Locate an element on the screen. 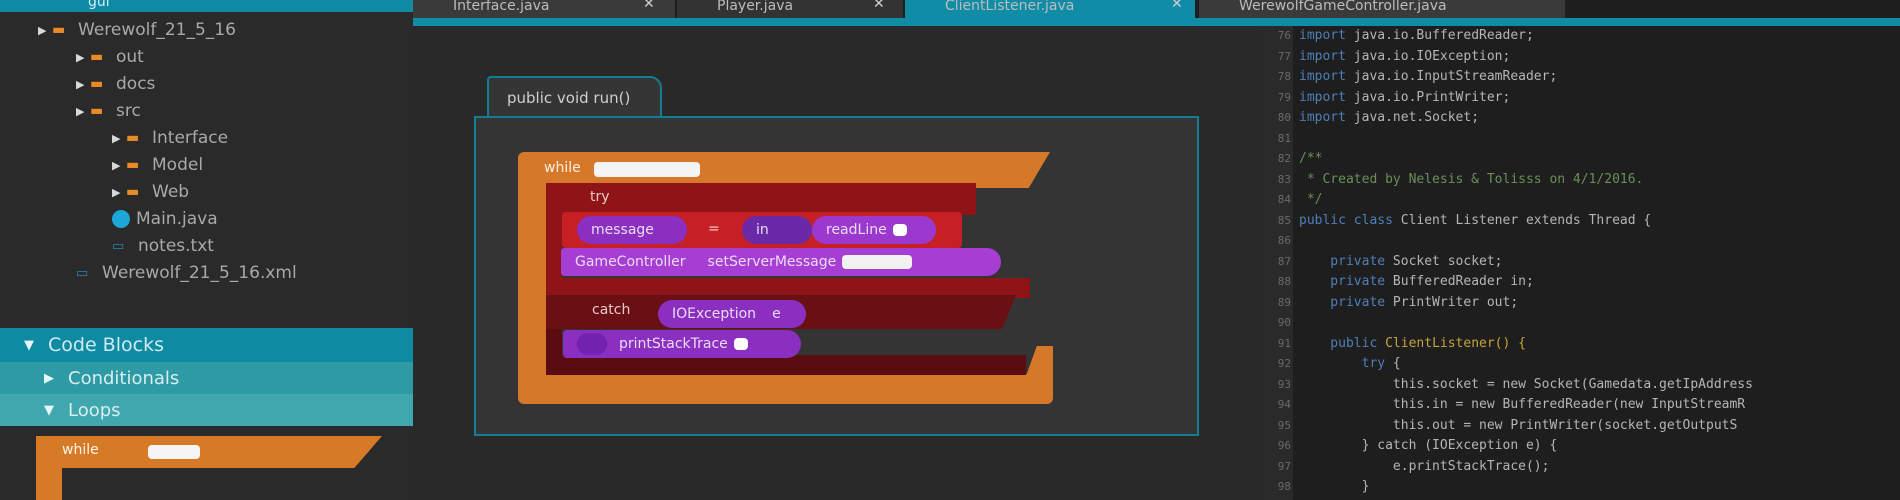  line-number: 83 is located at coordinates (1284, 179).